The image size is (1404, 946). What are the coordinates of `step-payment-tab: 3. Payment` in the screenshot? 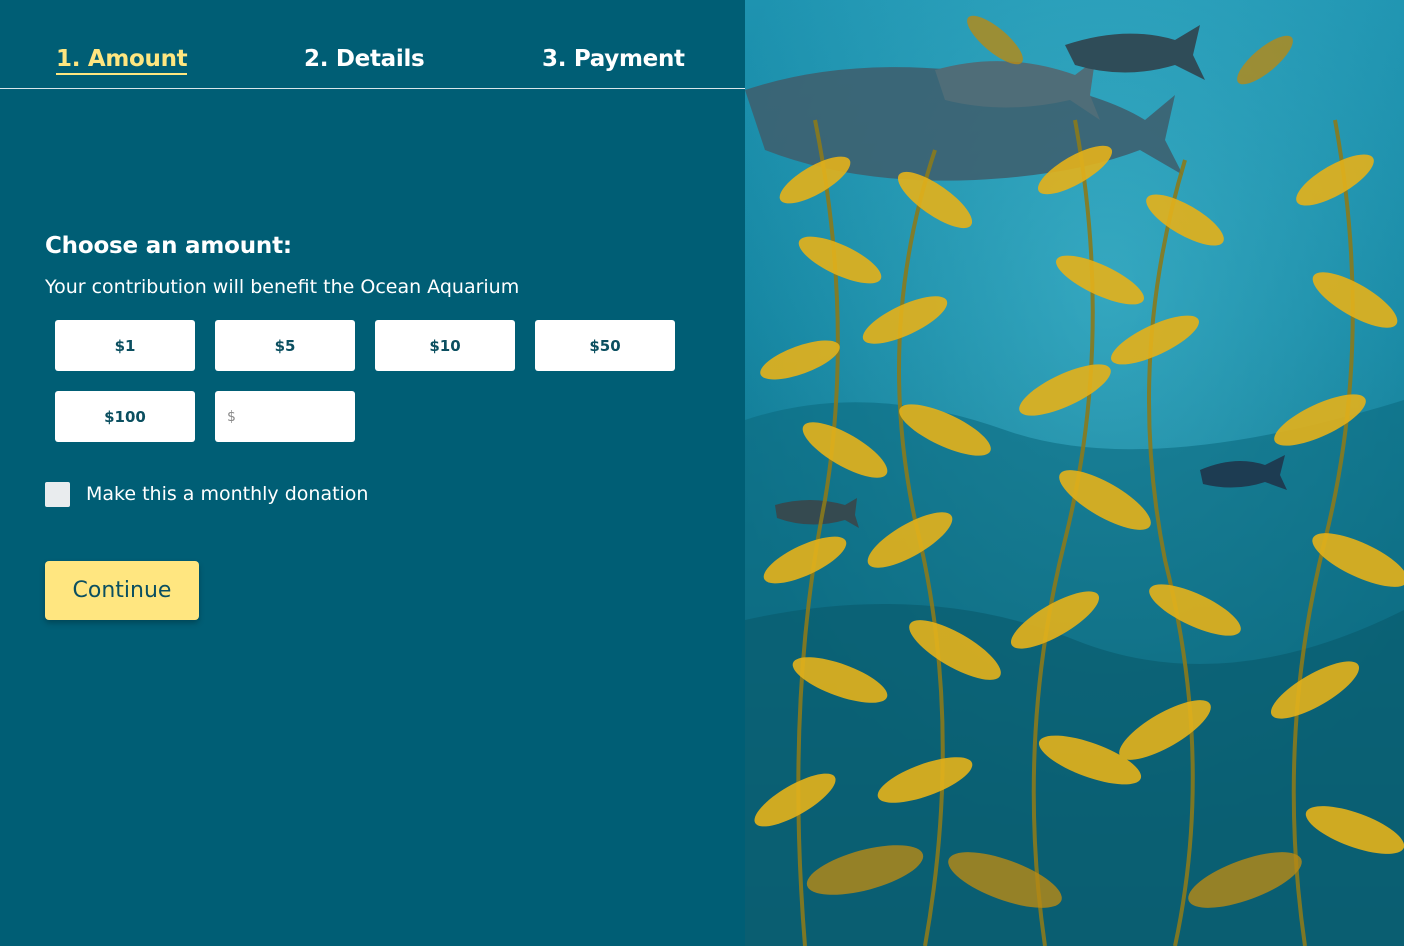 It's located at (613, 59).